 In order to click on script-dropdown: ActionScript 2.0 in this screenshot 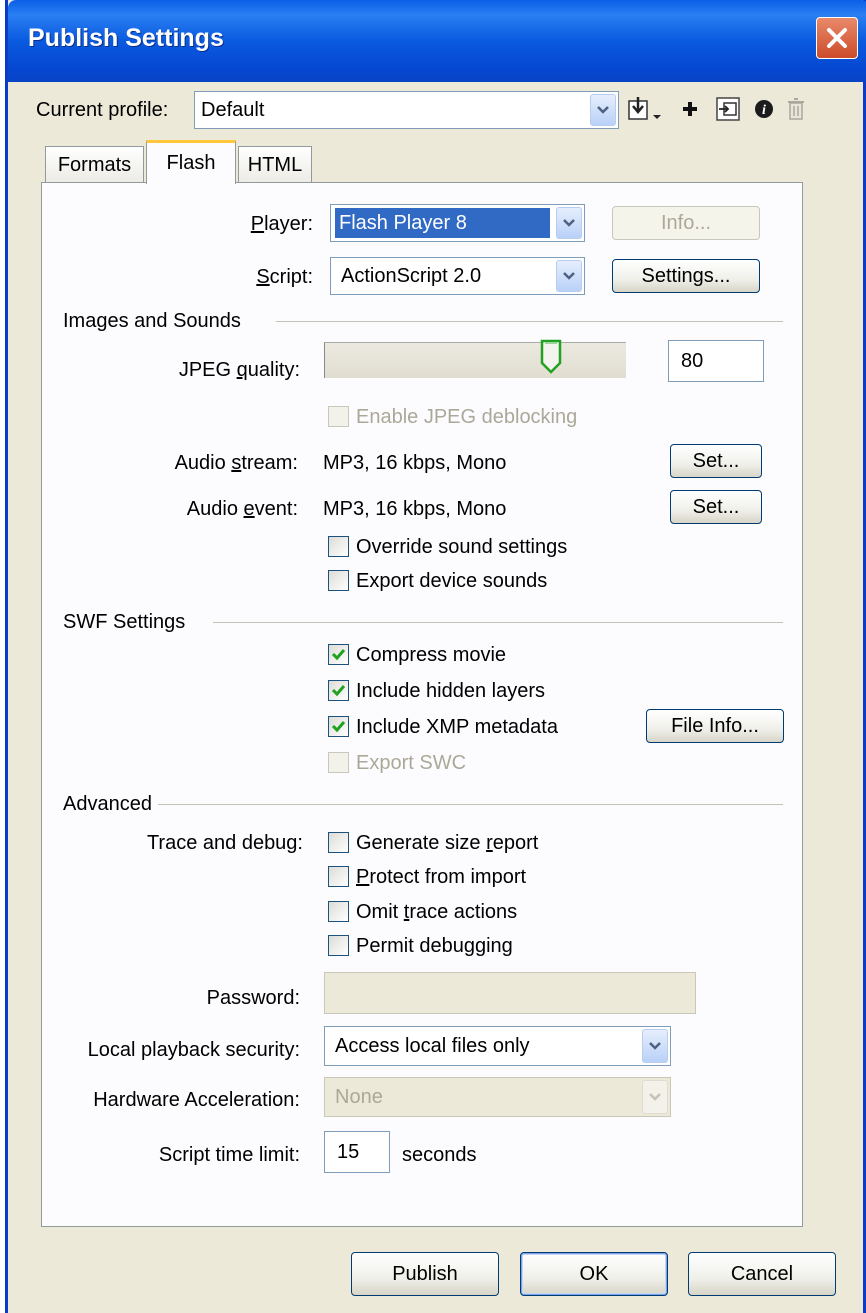, I will do `click(457, 276)`.